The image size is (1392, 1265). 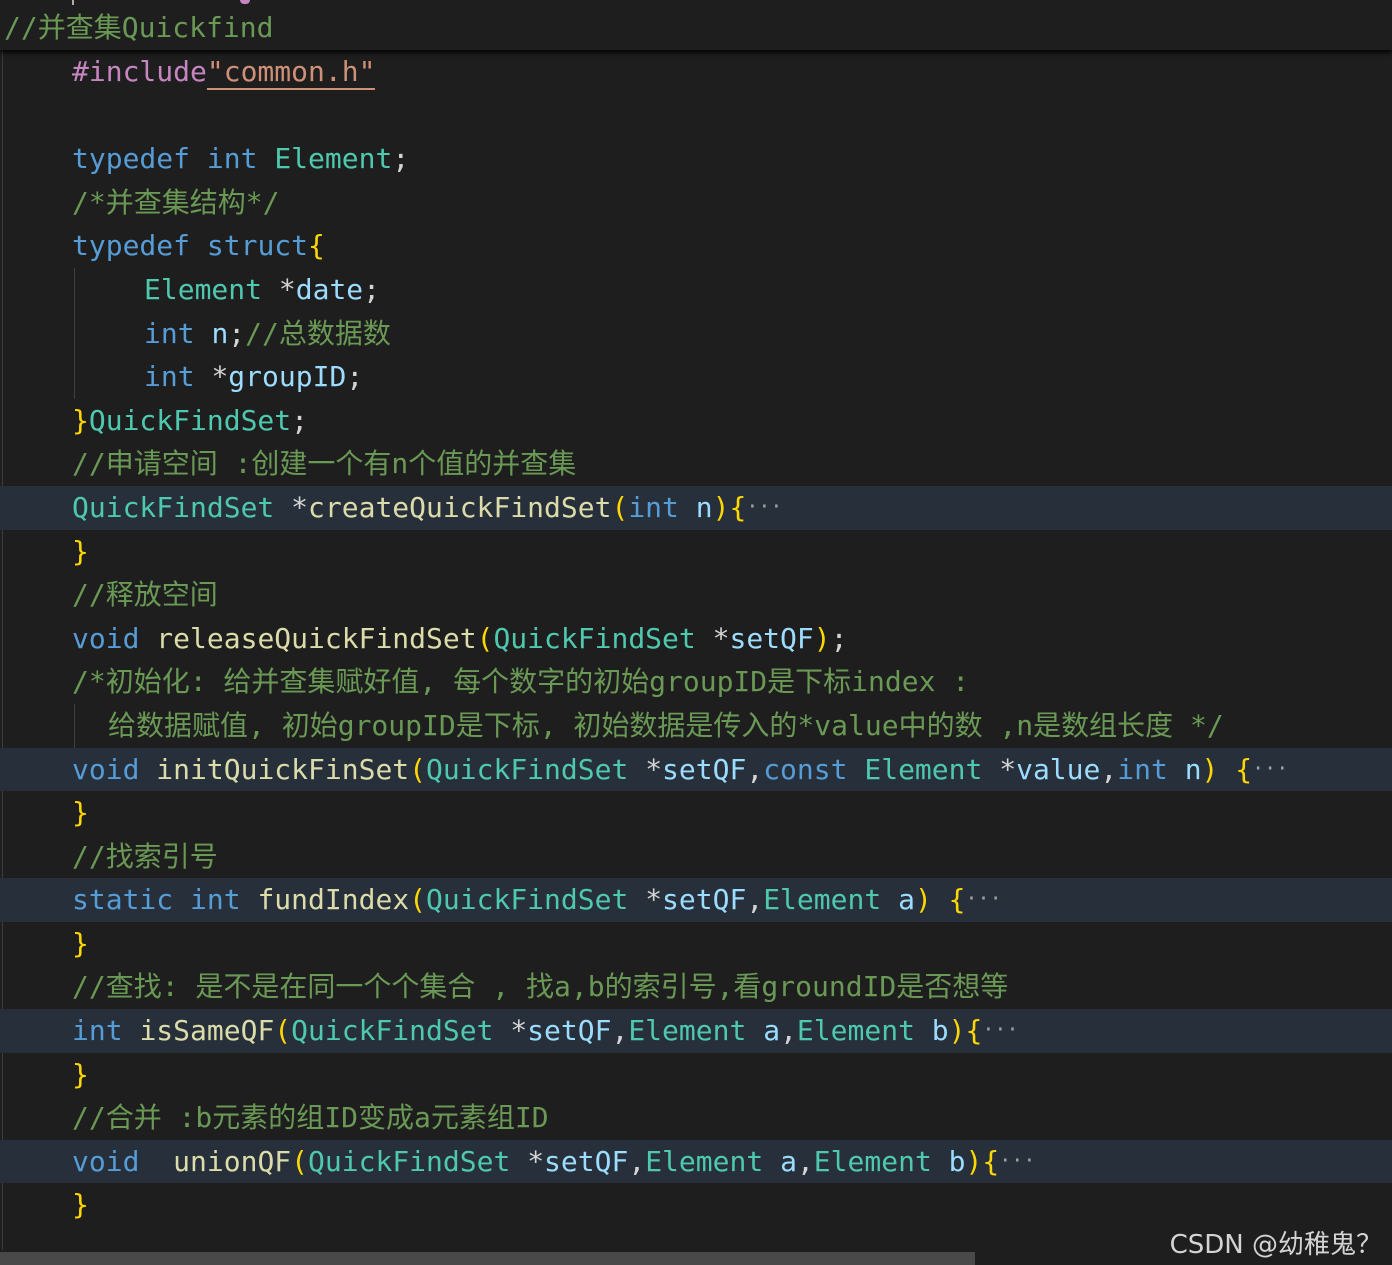 I want to click on code-line-typedef-element: typedef int Element;, so click(x=696, y=159).